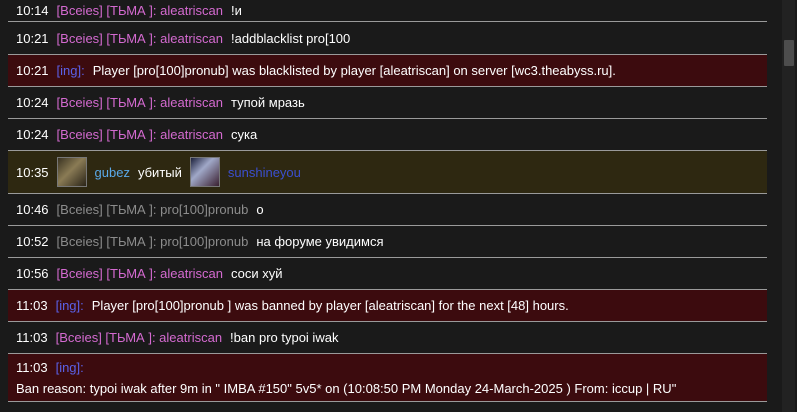 The width and height of the screenshot is (797, 412). I want to click on chat-message: !ban pro typoi iwak, so click(284, 337).